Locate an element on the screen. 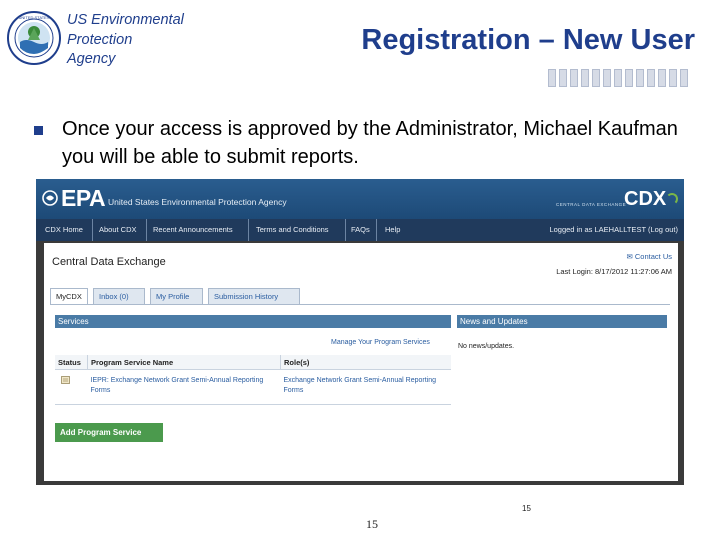 Image resolution: width=720 pixels, height=540 pixels. contact-us-label: Contact Us is located at coordinates (653, 256).